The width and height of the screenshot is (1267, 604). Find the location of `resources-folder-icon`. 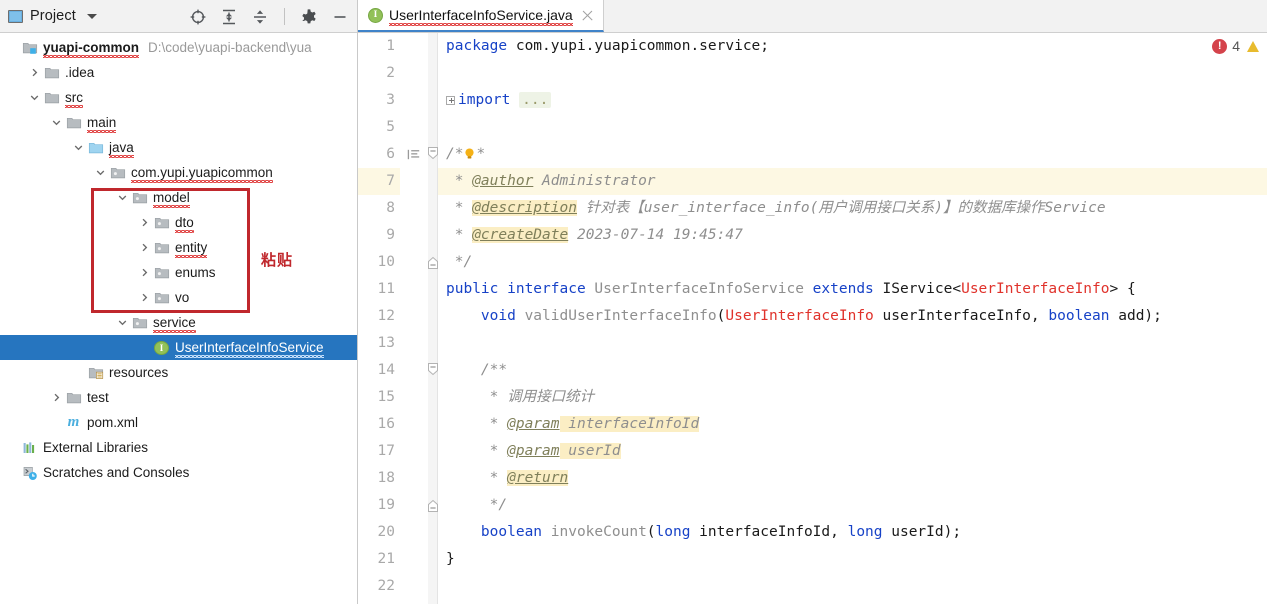

resources-folder-icon is located at coordinates (95, 372).